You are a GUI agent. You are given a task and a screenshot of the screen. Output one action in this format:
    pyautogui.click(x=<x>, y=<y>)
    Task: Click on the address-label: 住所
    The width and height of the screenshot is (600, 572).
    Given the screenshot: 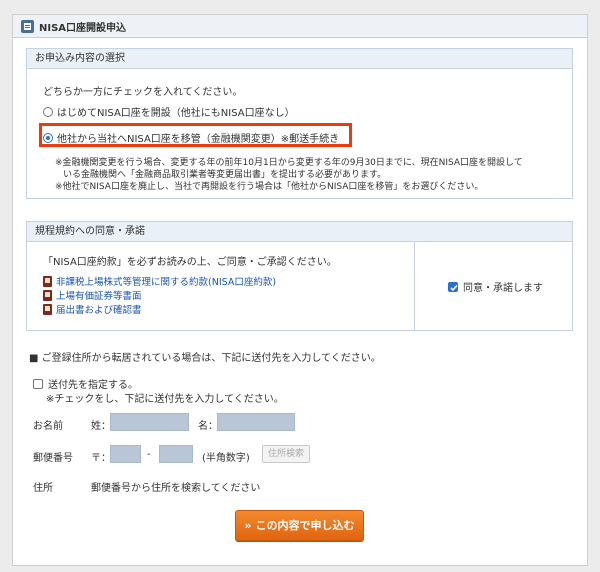 What is the action you would take?
    pyautogui.click(x=43, y=488)
    